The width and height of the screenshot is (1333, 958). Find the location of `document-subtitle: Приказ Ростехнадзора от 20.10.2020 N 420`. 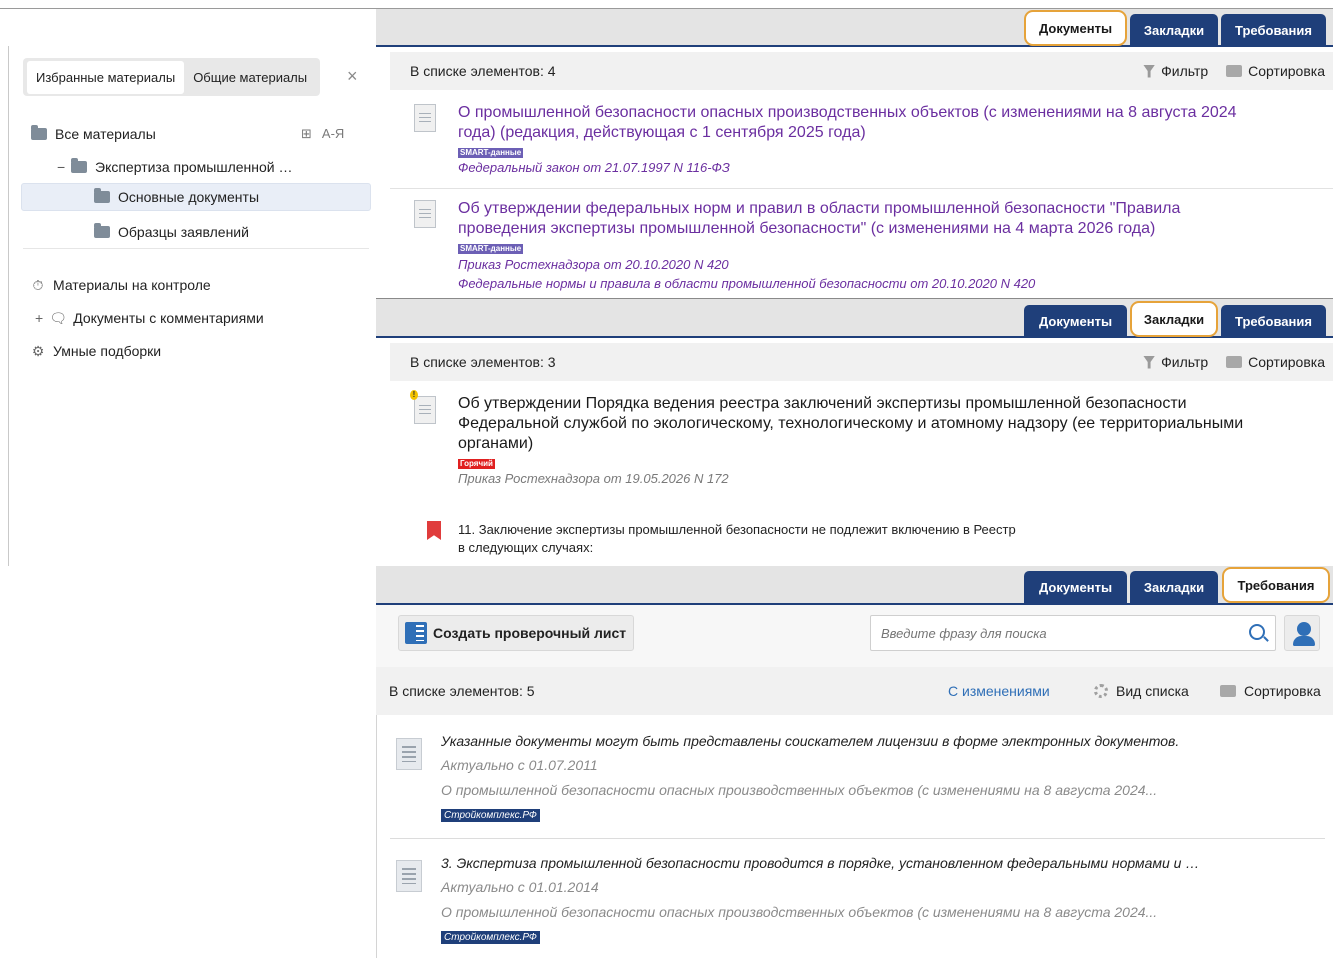

document-subtitle: Приказ Ростехнадзора от 20.10.2020 N 420 is located at coordinates (593, 264).